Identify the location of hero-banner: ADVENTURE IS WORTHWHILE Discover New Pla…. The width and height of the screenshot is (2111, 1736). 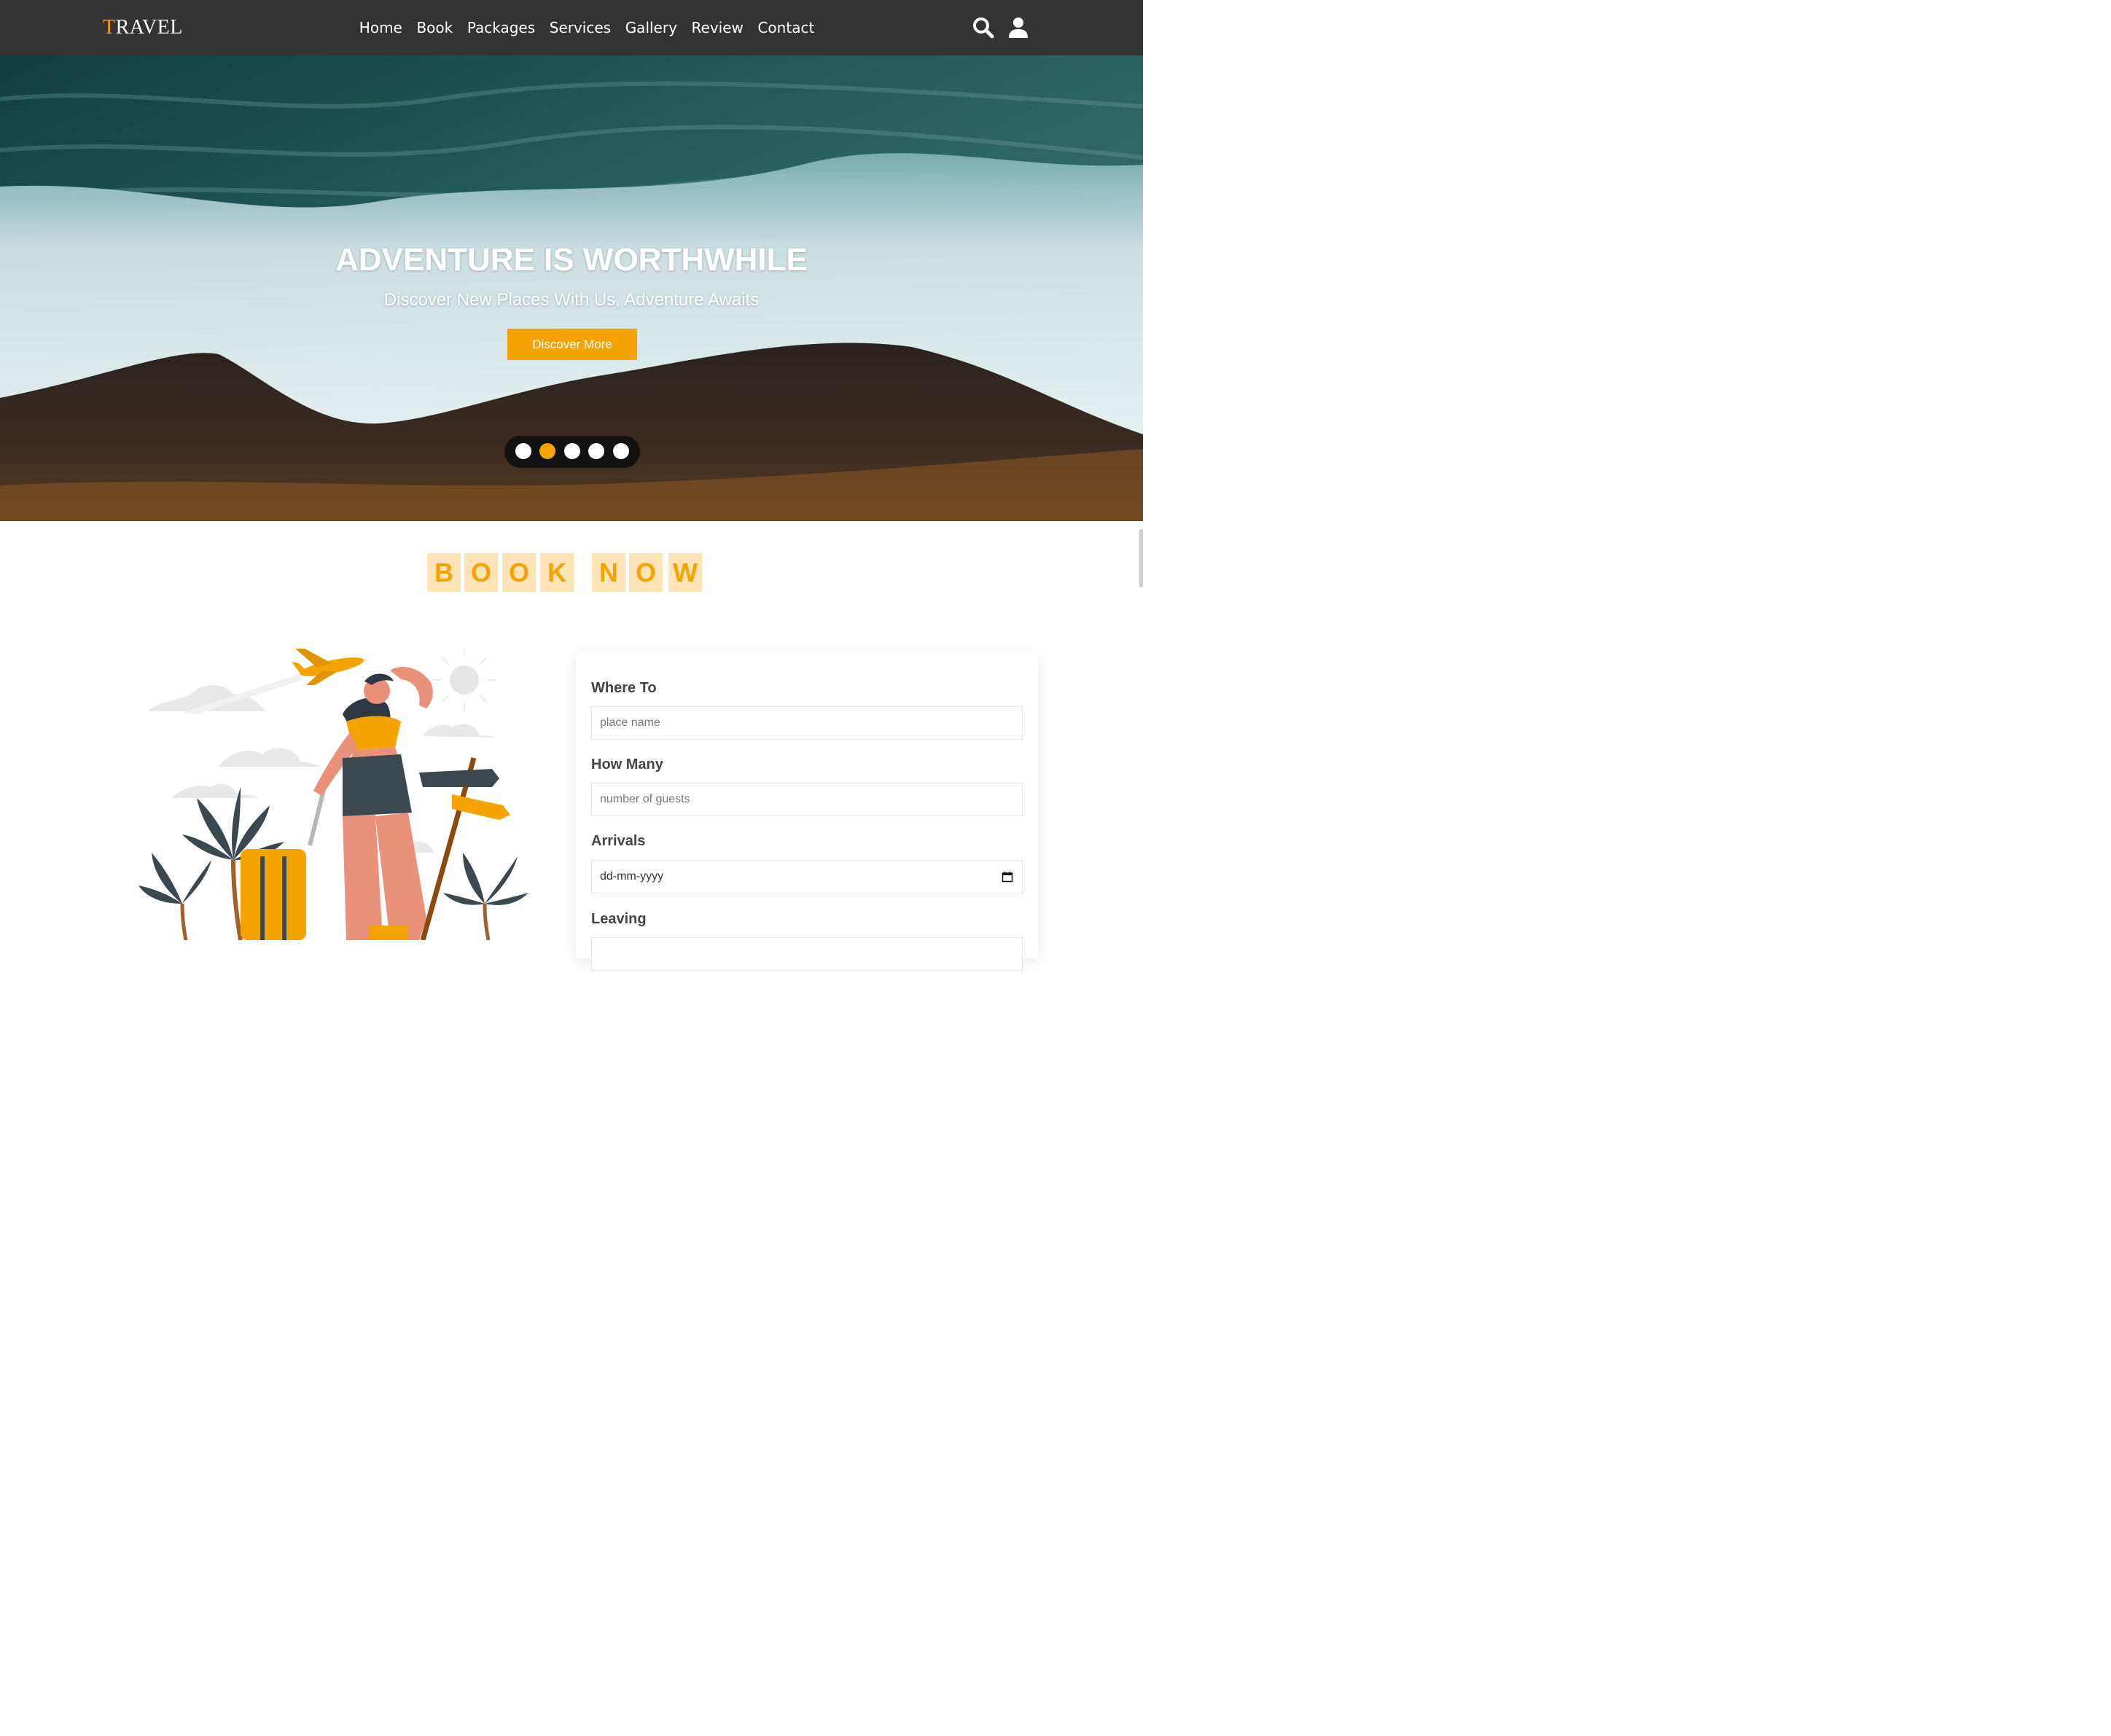
(571, 288).